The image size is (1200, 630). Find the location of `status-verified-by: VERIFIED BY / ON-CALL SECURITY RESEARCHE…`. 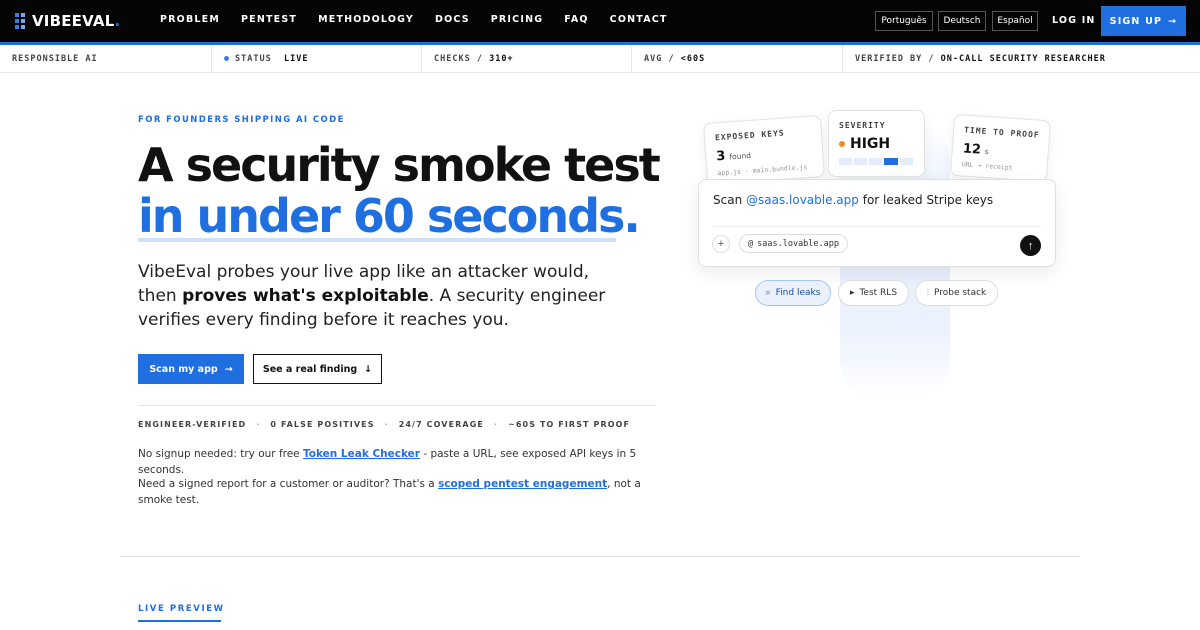

status-verified-by: VERIFIED BY / ON-CALL SECURITY RESEARCHE… is located at coordinates (1021, 58).